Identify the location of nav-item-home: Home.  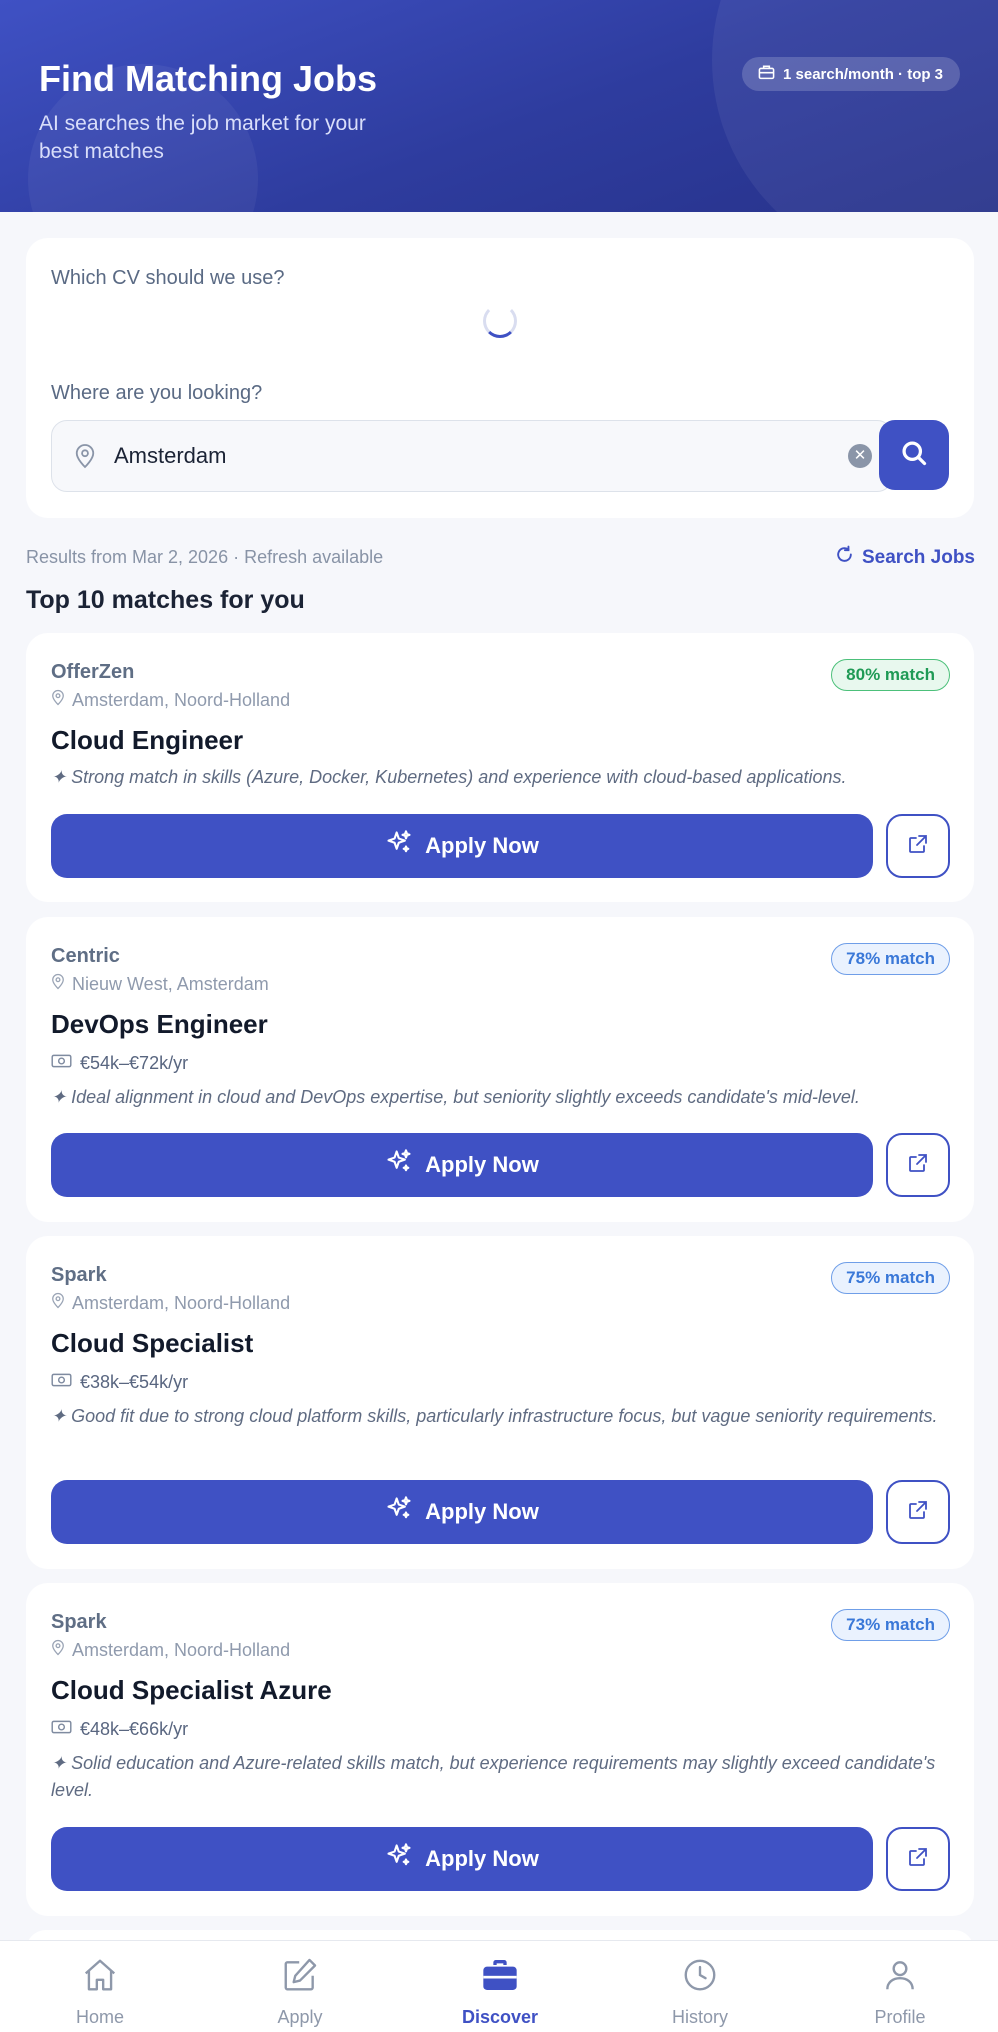
(100, 1986).